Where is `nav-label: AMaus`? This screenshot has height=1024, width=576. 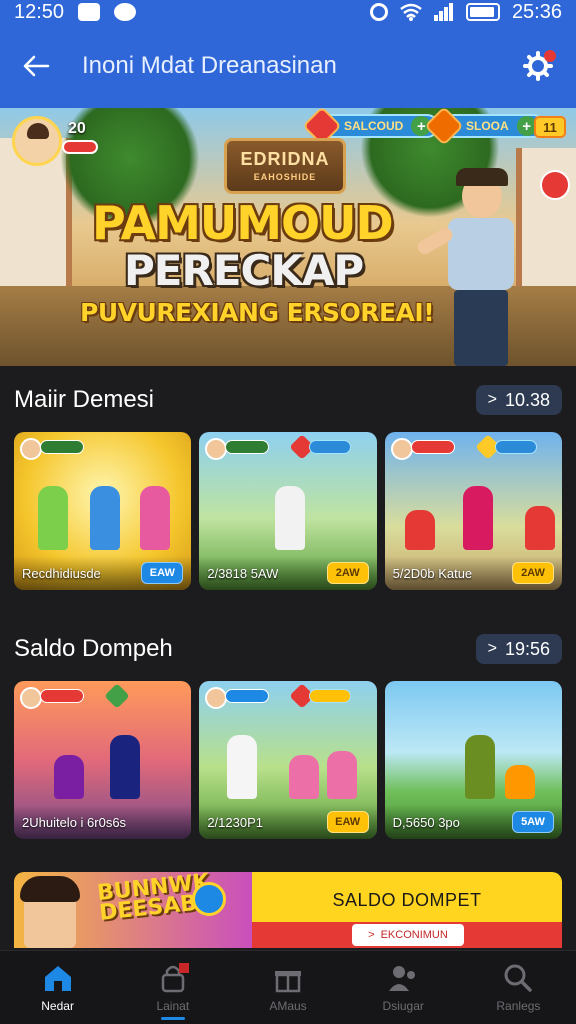
nav-label: AMaus is located at coordinates (288, 1005).